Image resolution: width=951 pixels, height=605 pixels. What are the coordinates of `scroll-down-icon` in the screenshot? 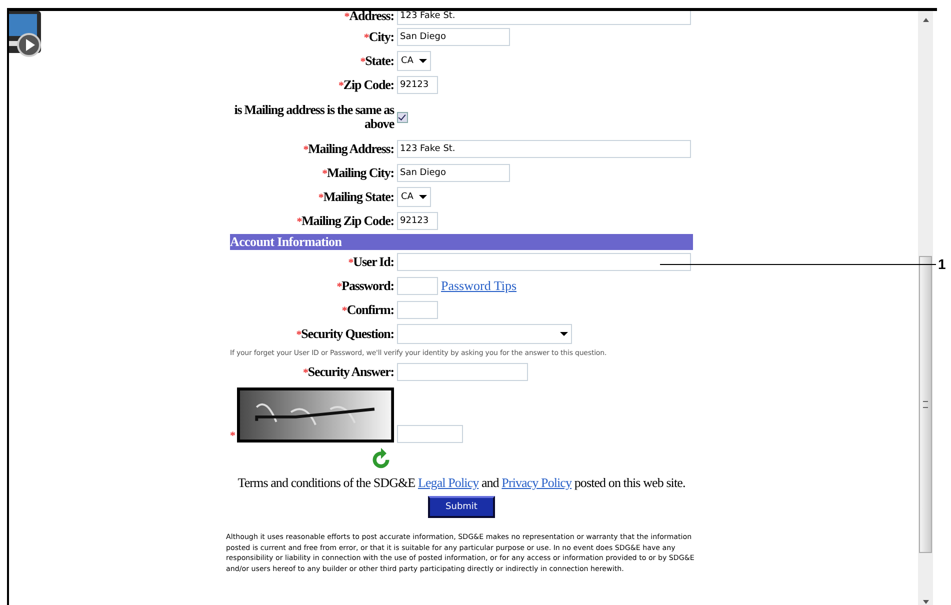 It's located at (925, 602).